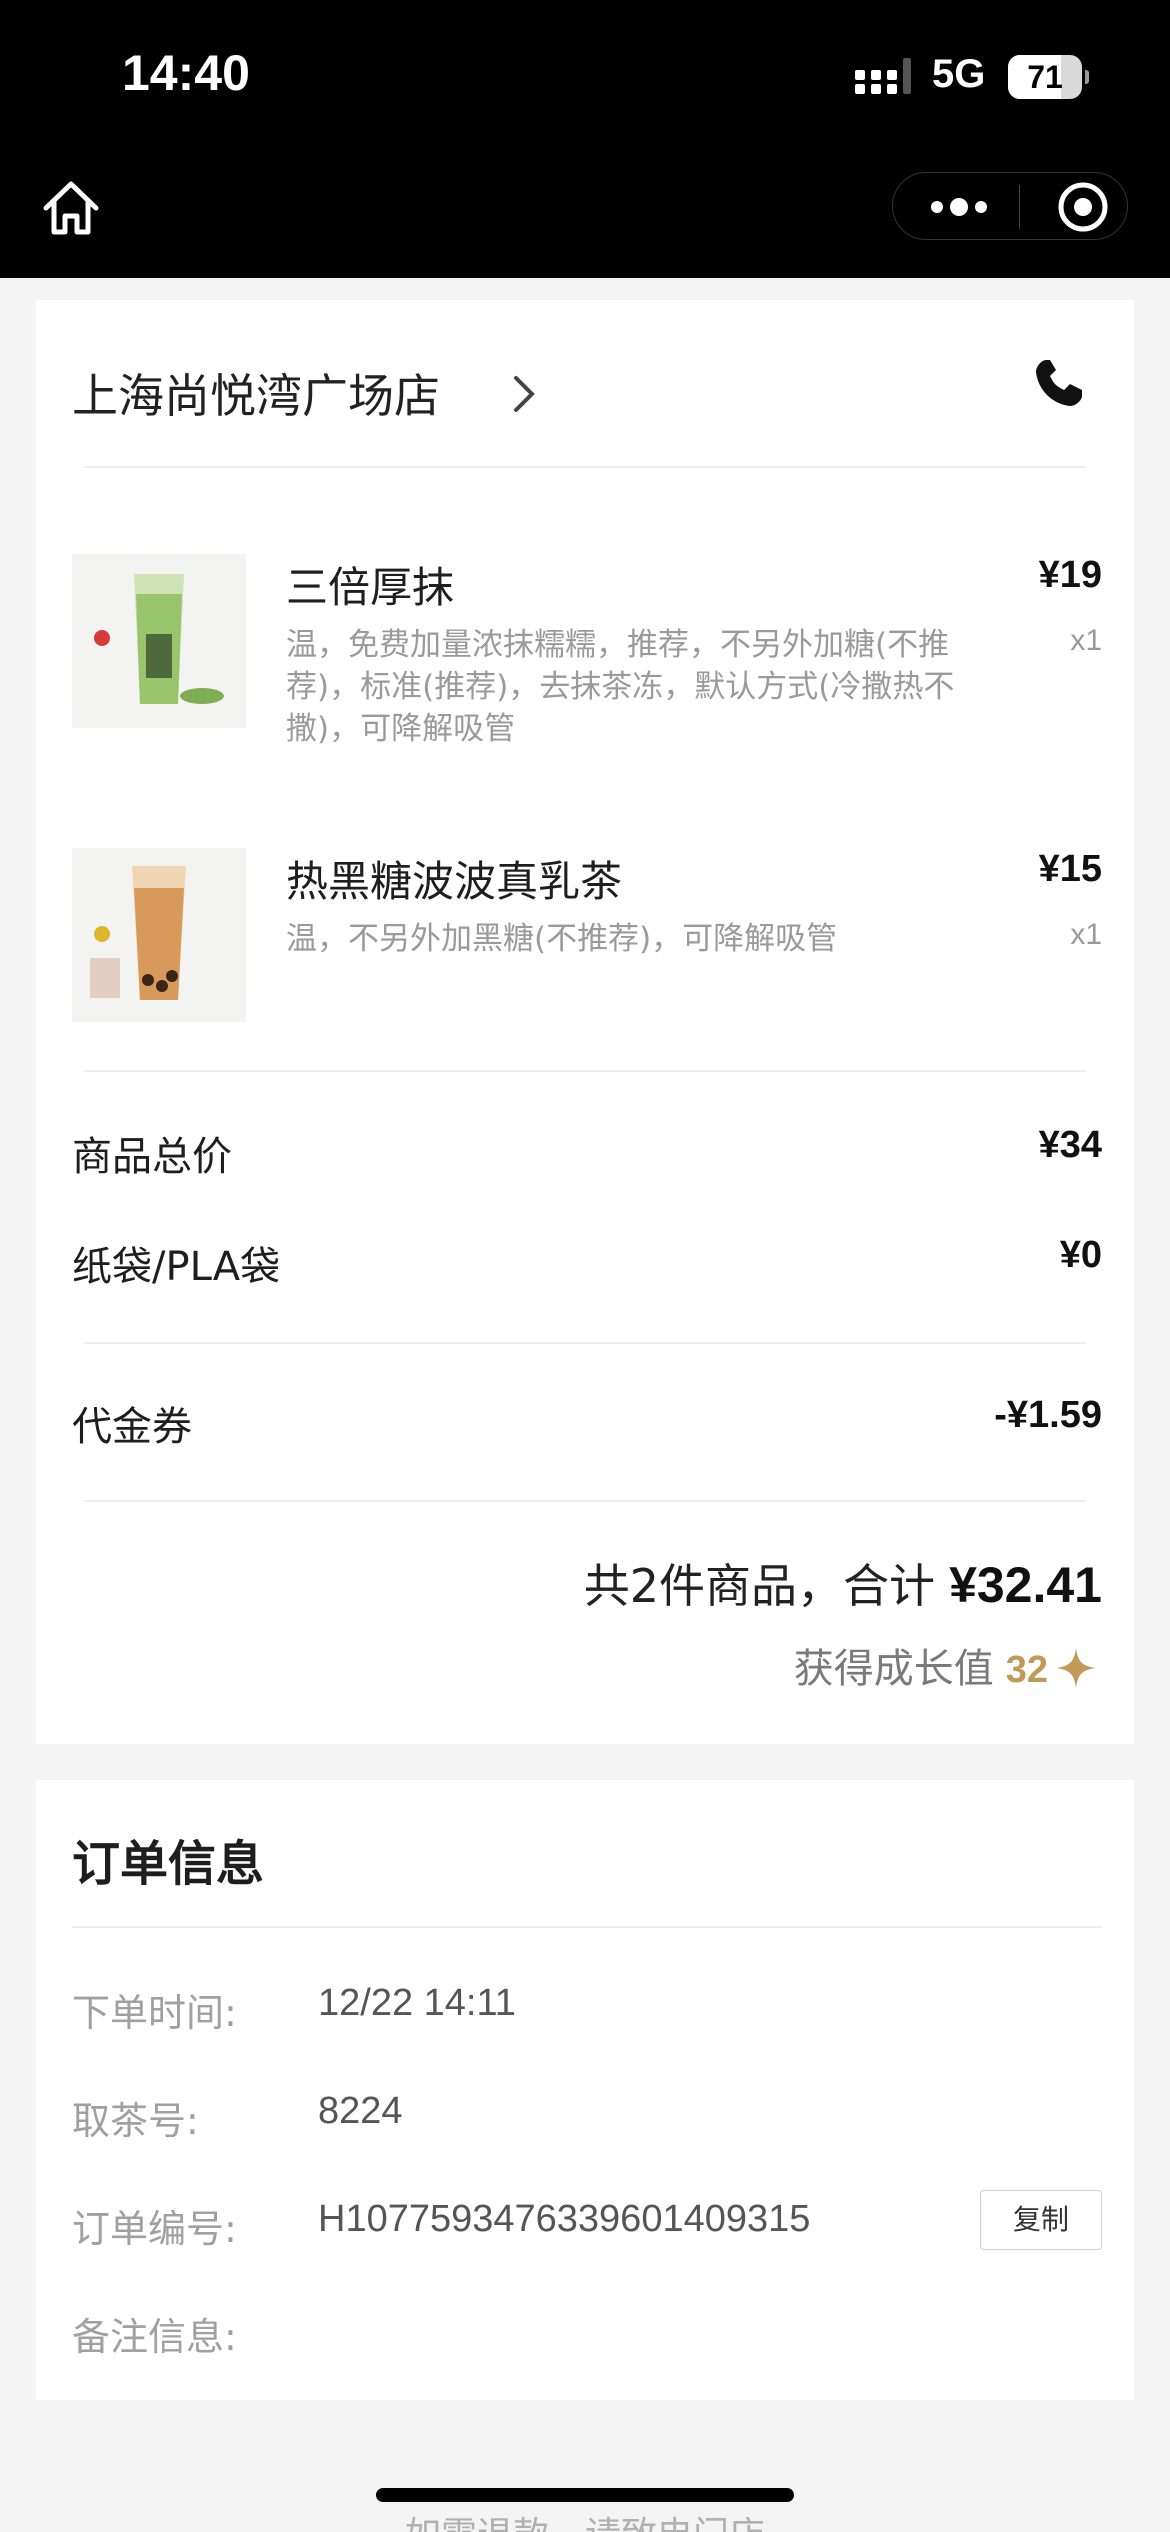 The height and width of the screenshot is (2532, 1170). I want to click on status-time: 14:40, so click(186, 73).